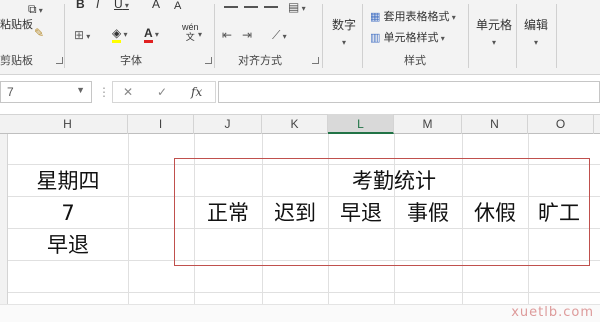 The image size is (600, 322). I want to click on editing-dropdown: ▾, so click(536, 42).